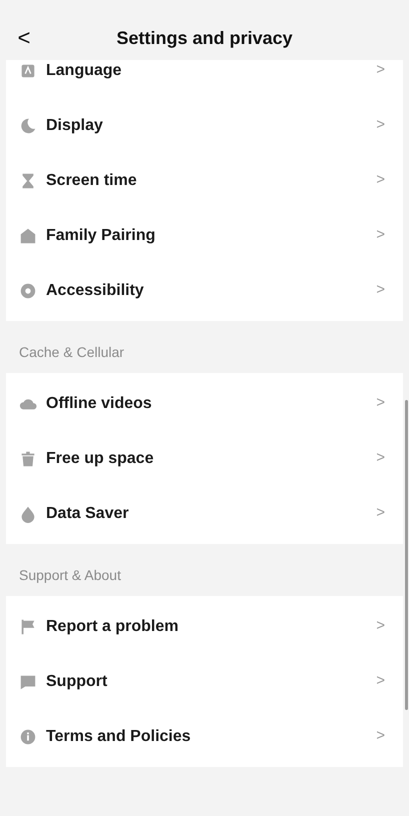 The image size is (409, 816). What do you see at coordinates (204, 736) in the screenshot?
I see `settings-row: Terms and Policies >` at bounding box center [204, 736].